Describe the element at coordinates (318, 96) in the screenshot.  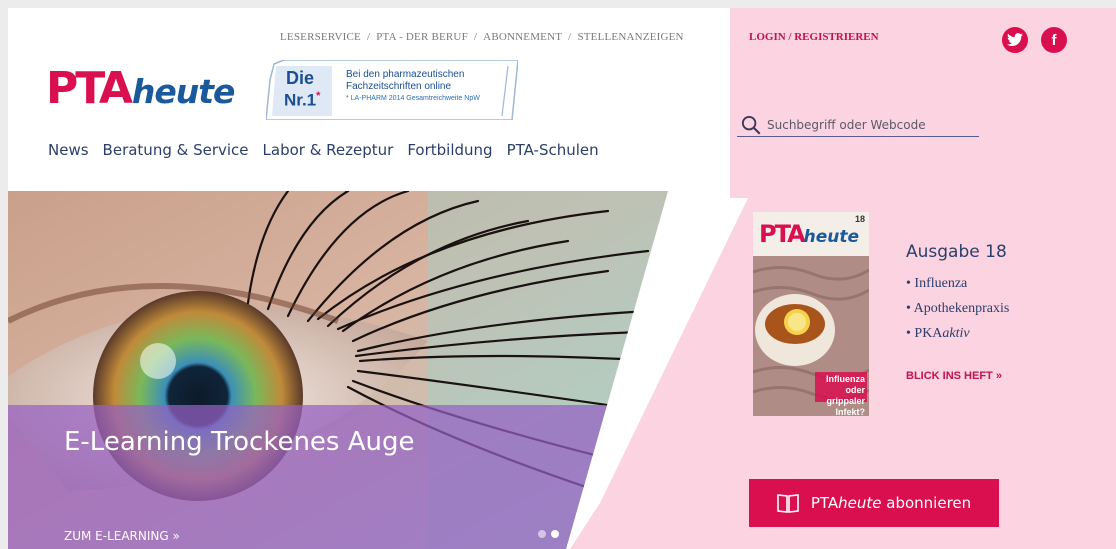
I see `badge-star: *` at that location.